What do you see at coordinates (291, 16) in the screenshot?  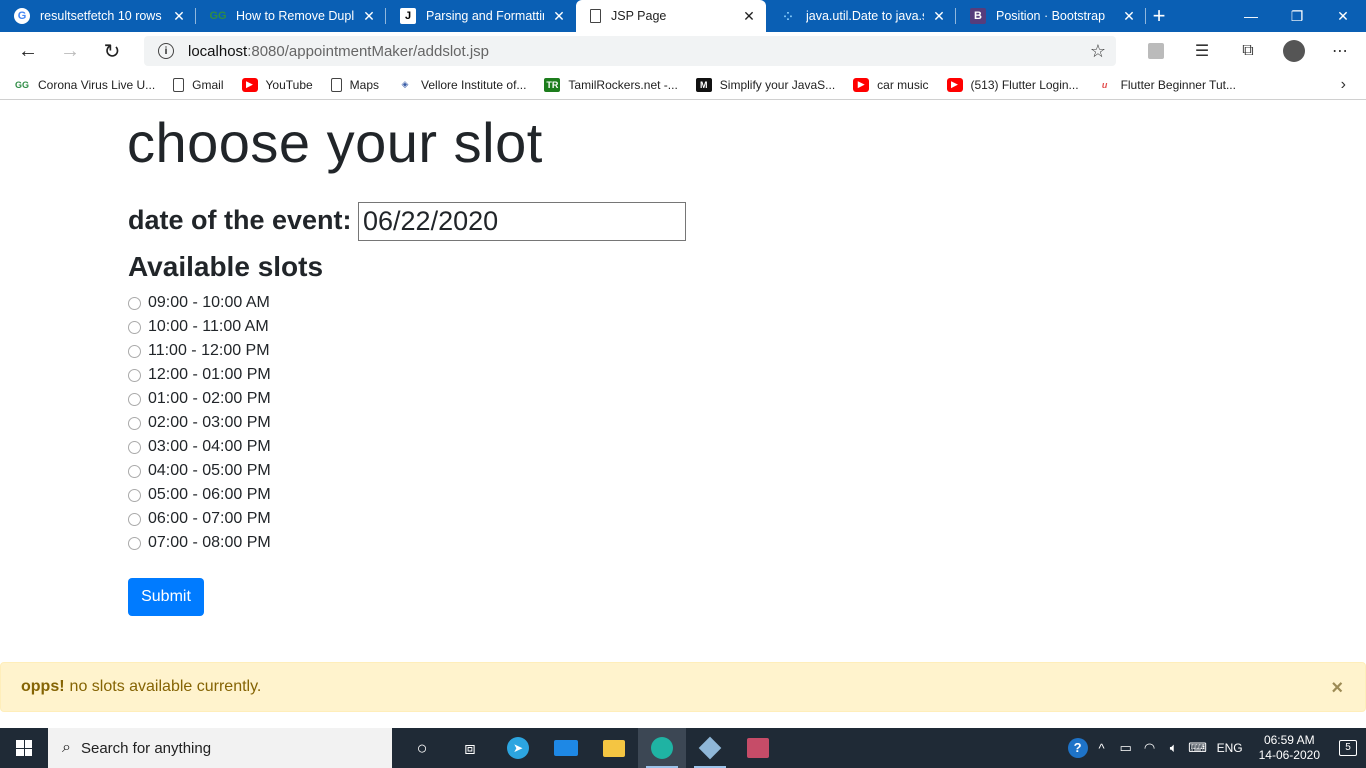 I see `tab-remove-duplicates: GG How to Remove Duplic ✕` at bounding box center [291, 16].